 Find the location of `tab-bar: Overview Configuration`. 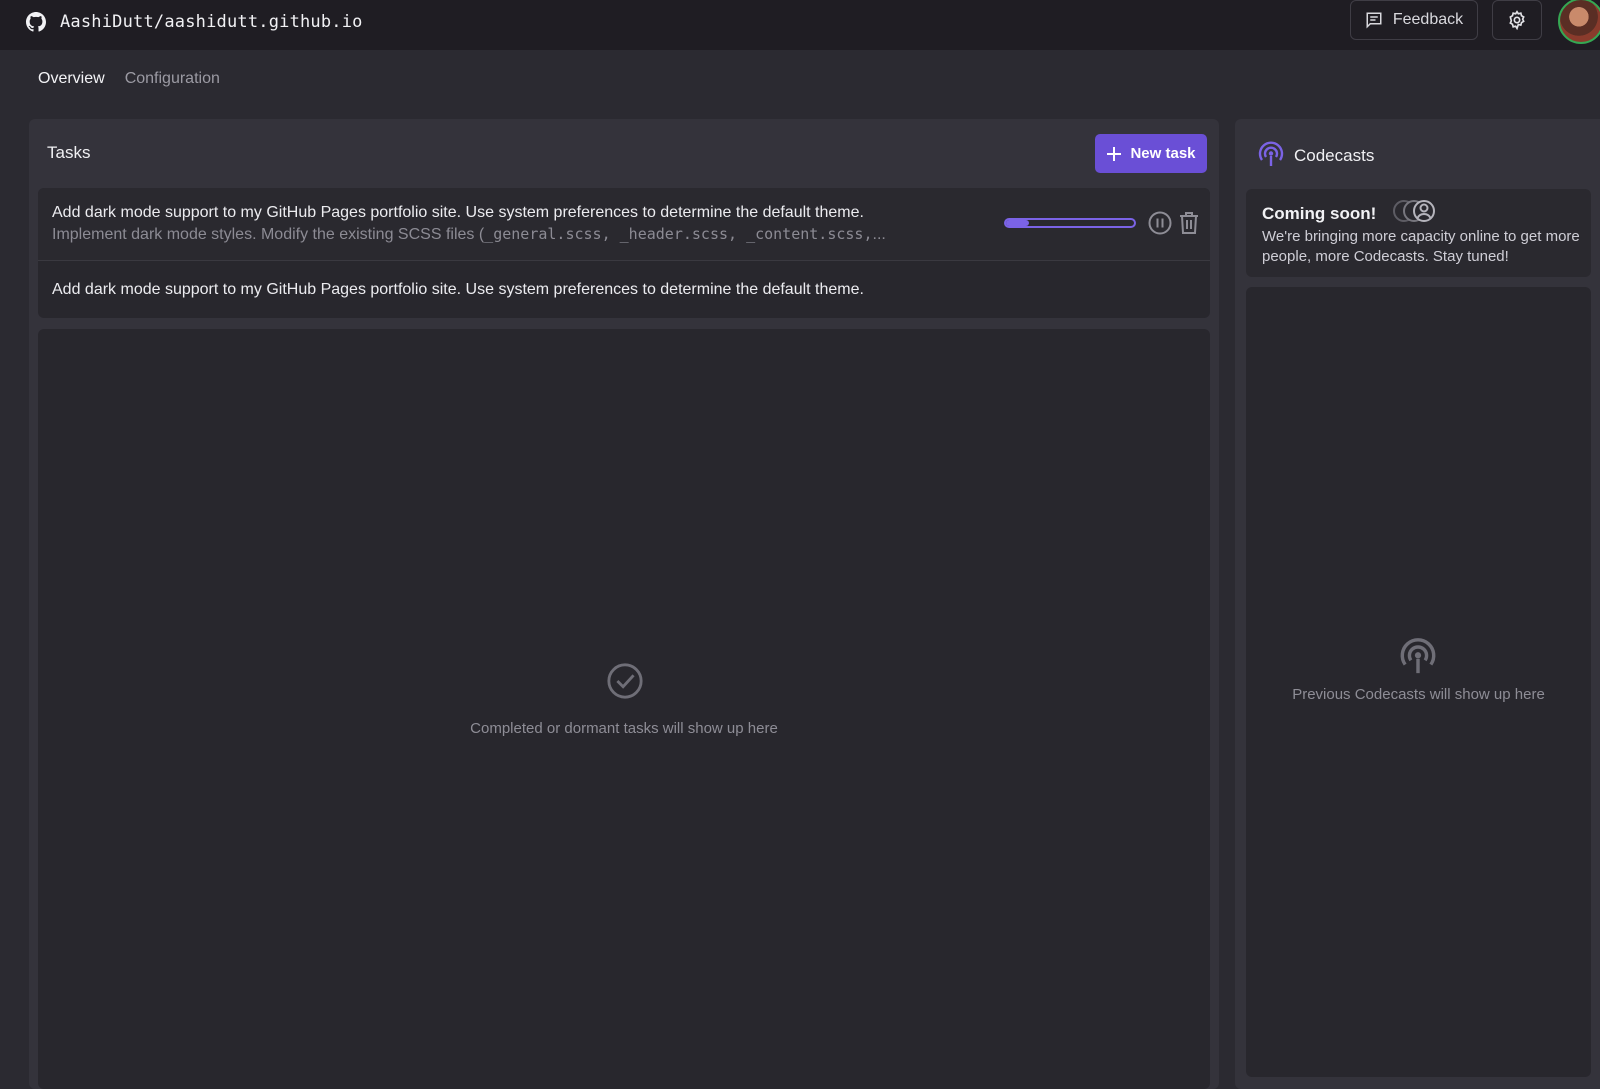

tab-bar: Overview Configuration is located at coordinates (129, 79).